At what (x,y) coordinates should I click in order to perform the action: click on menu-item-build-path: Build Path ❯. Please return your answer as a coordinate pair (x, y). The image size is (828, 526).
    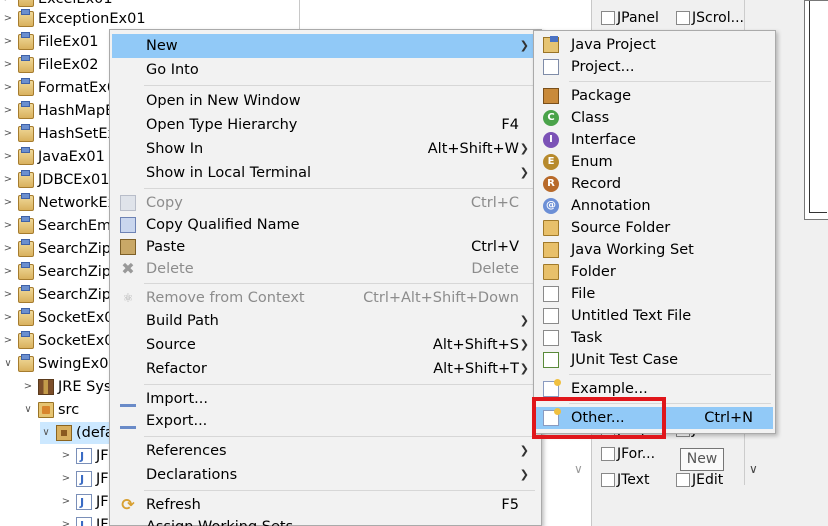
    Looking at the image, I should click on (325, 321).